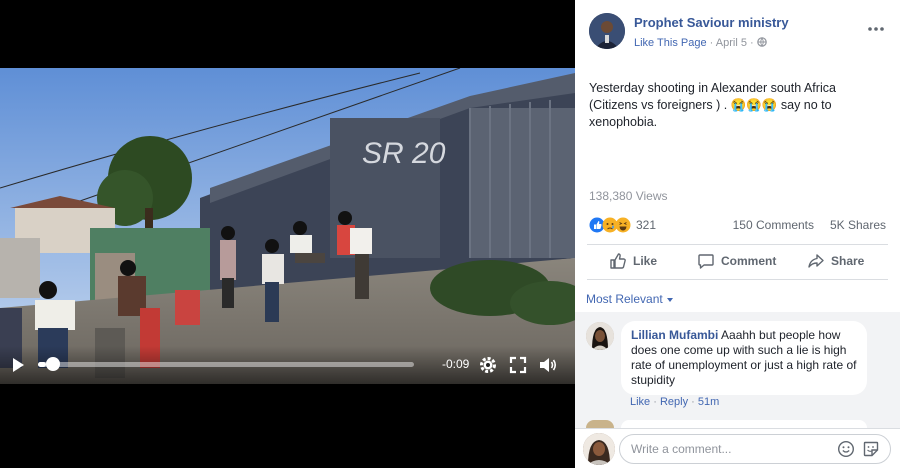  I want to click on shares-count-link: 5K Shares, so click(858, 225).